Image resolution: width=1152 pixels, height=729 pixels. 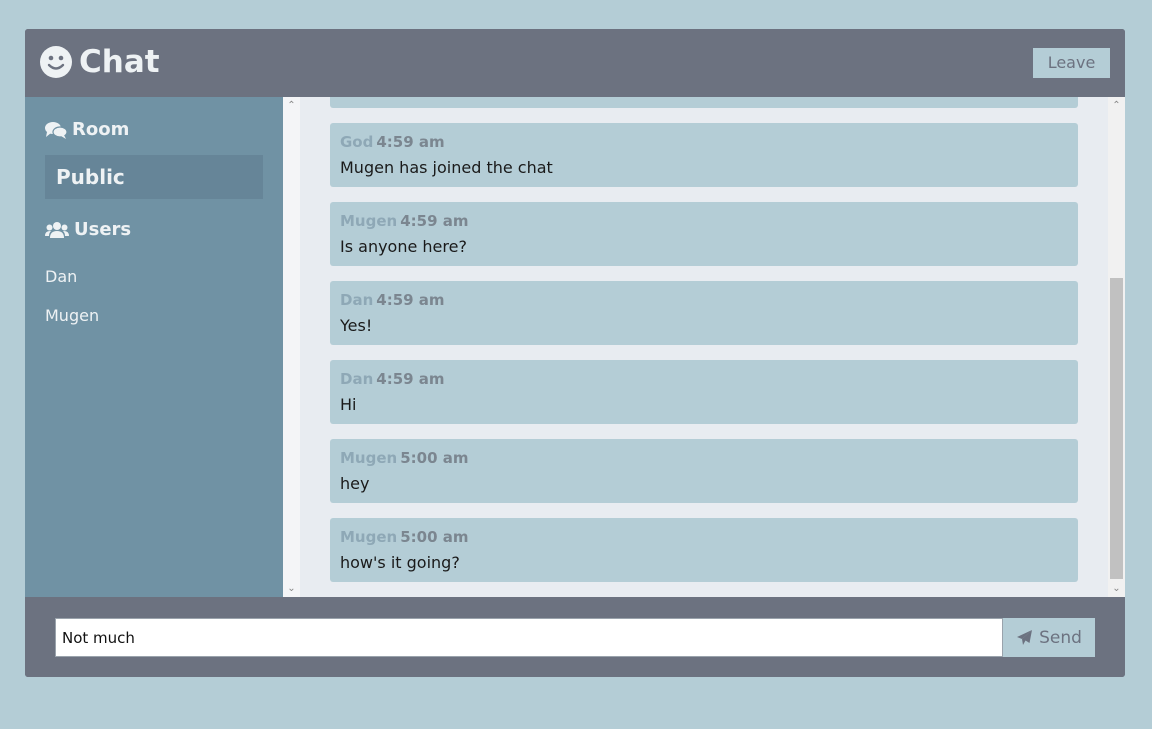 What do you see at coordinates (704, 392) in the screenshot?
I see `message-item: Dan 4:59 am Hi` at bounding box center [704, 392].